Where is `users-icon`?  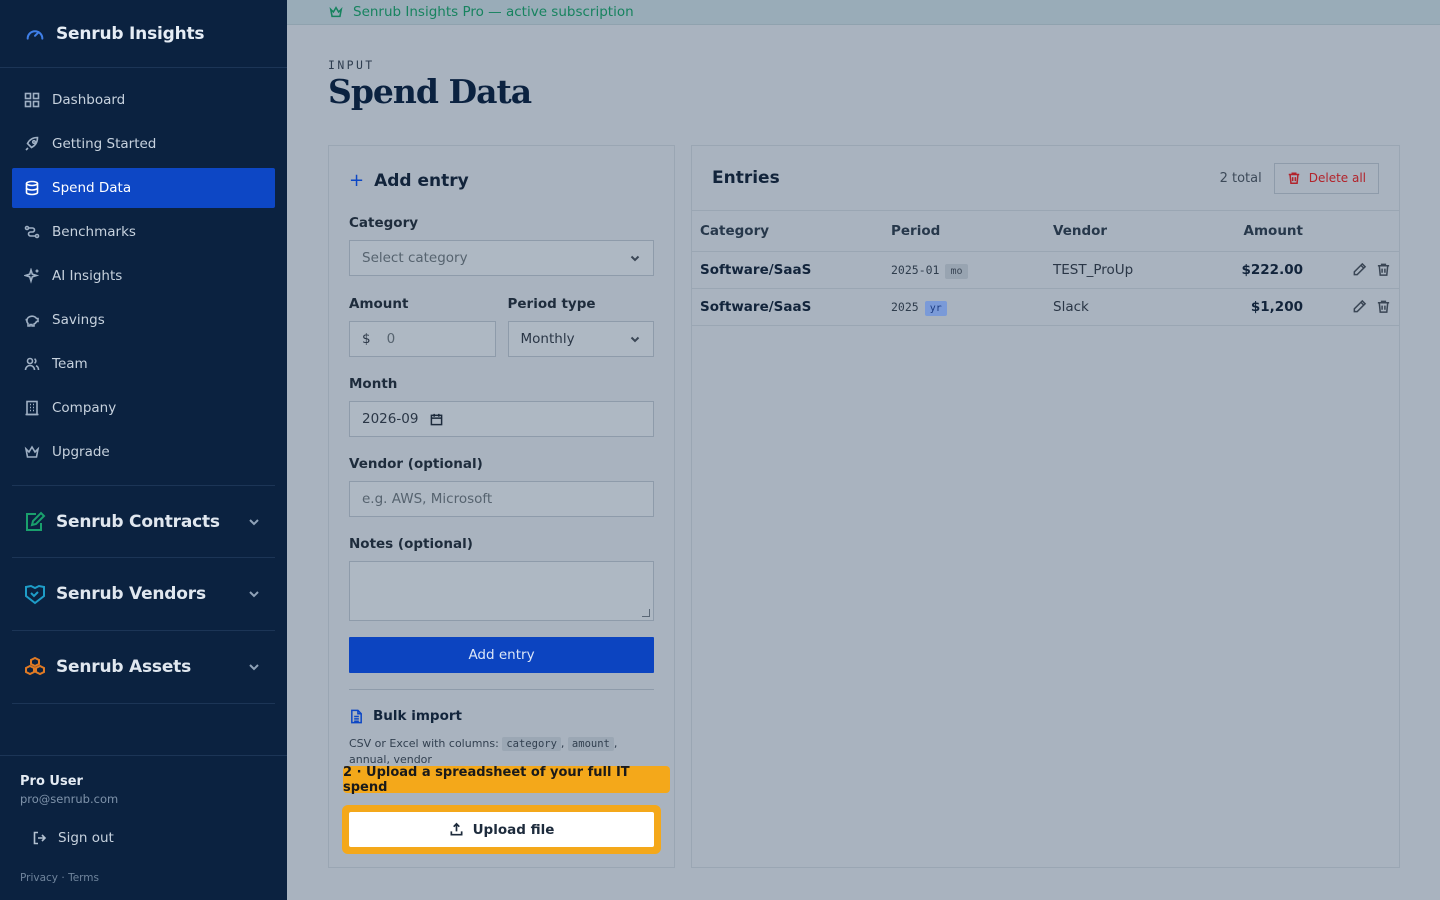
users-icon is located at coordinates (32, 364).